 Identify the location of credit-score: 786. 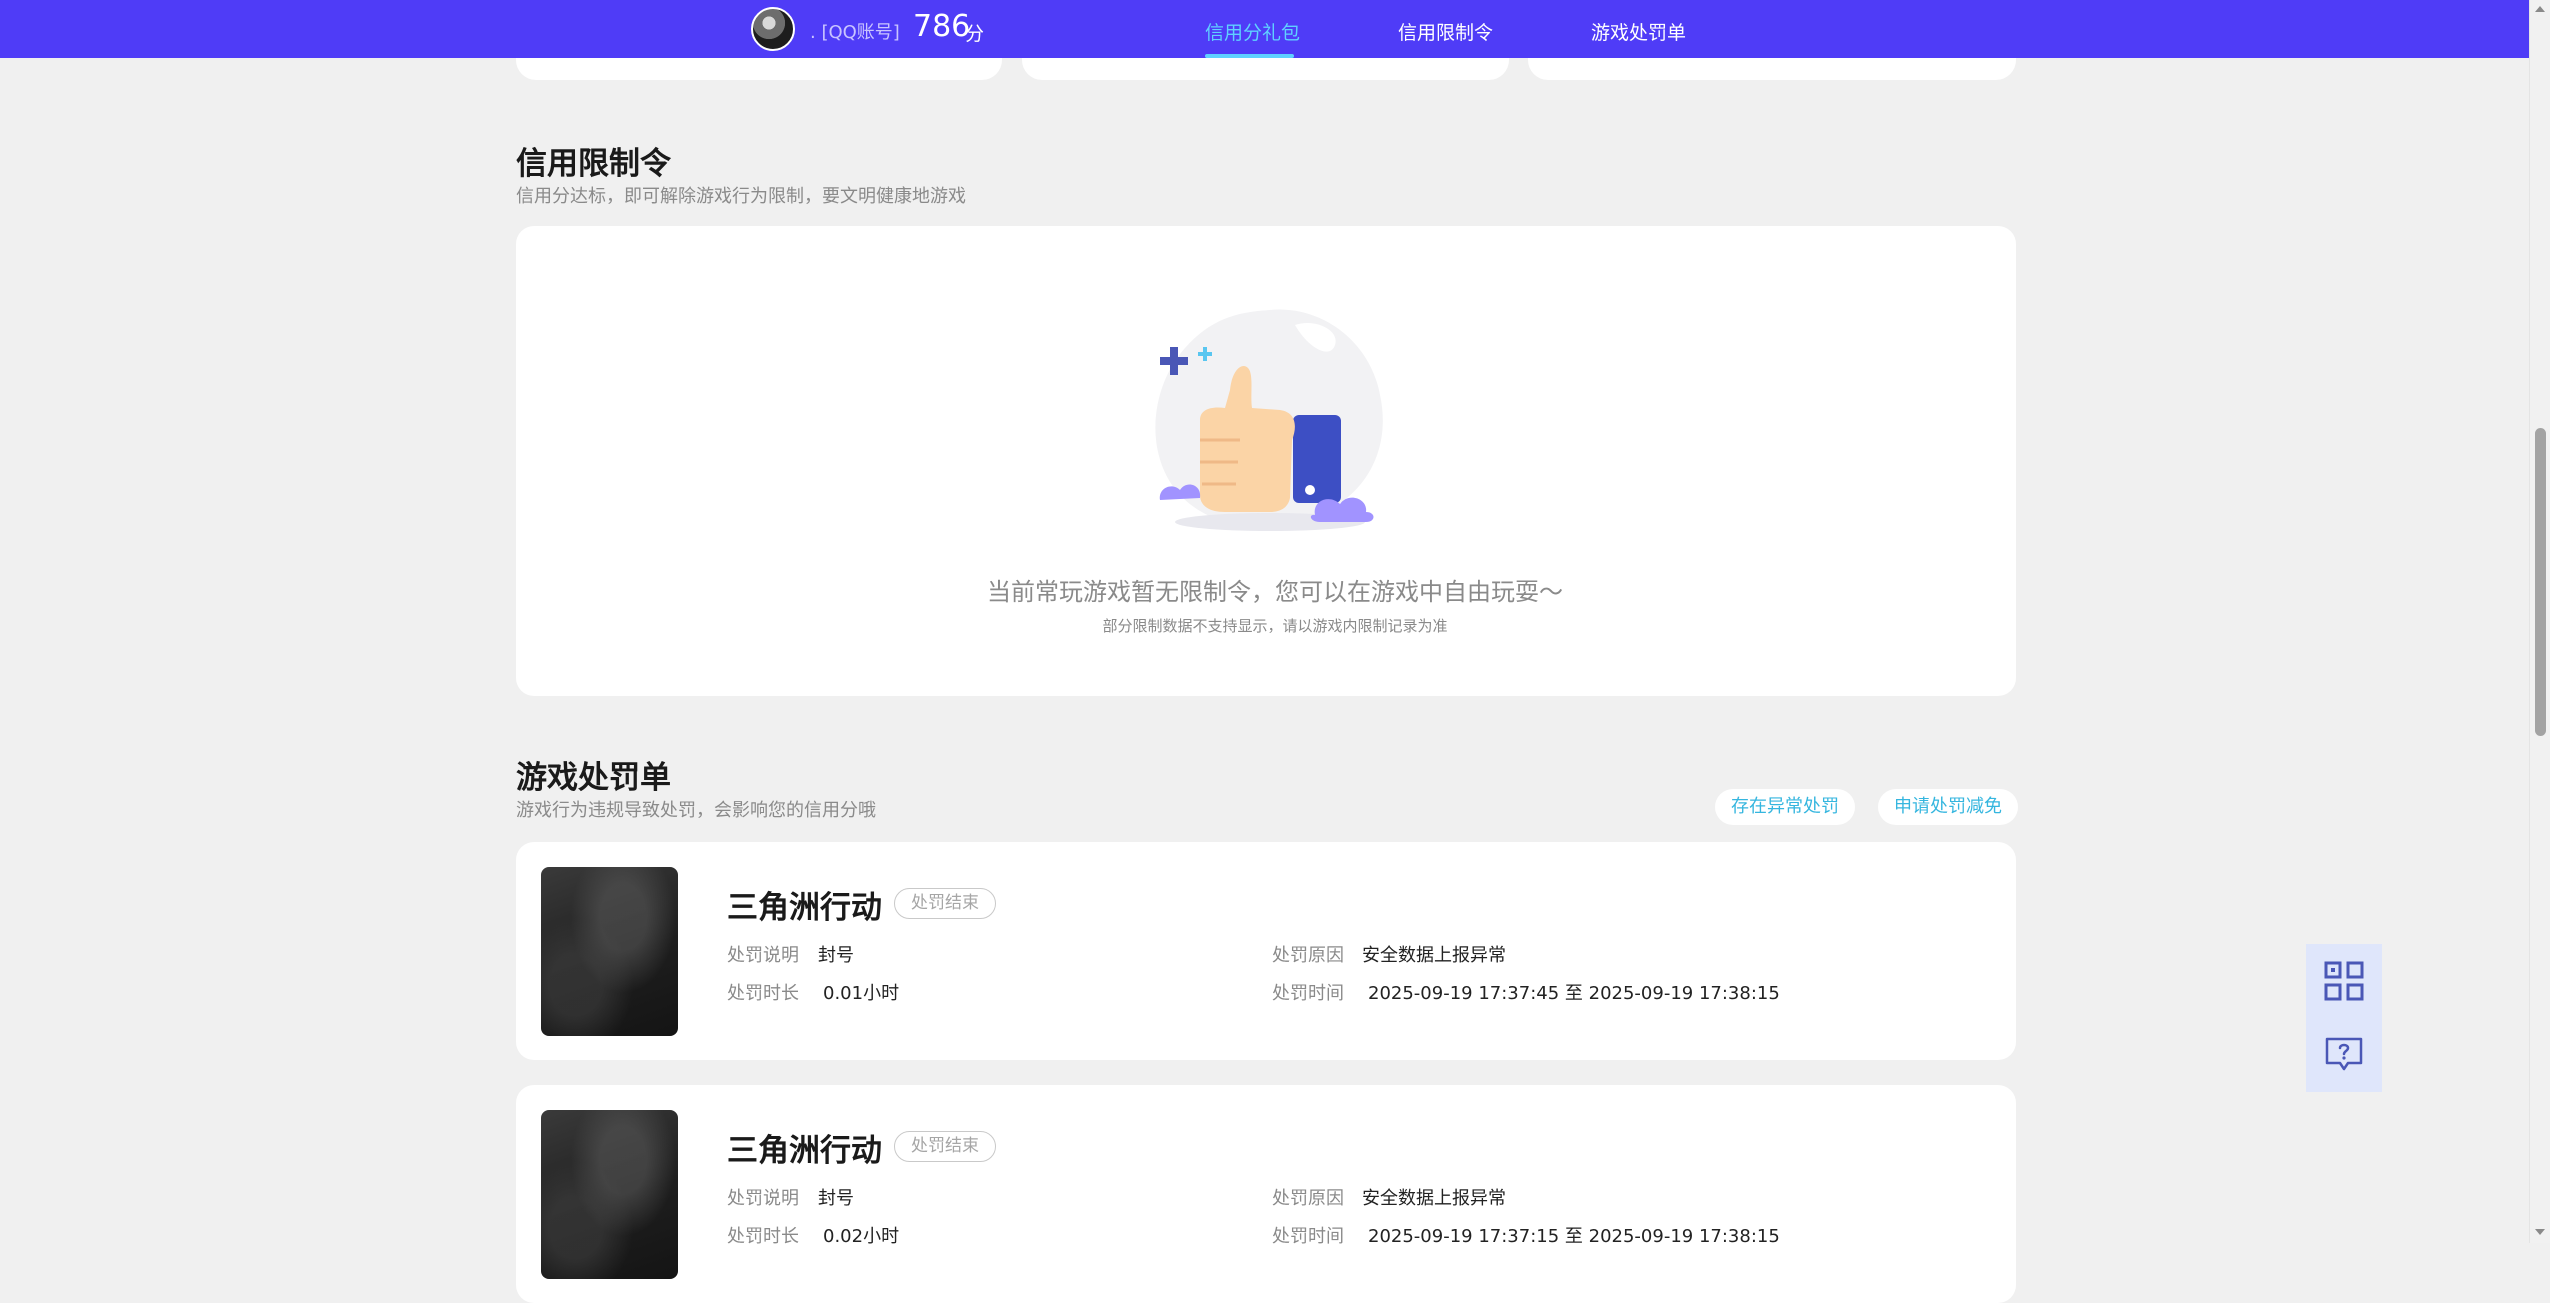
(942, 26).